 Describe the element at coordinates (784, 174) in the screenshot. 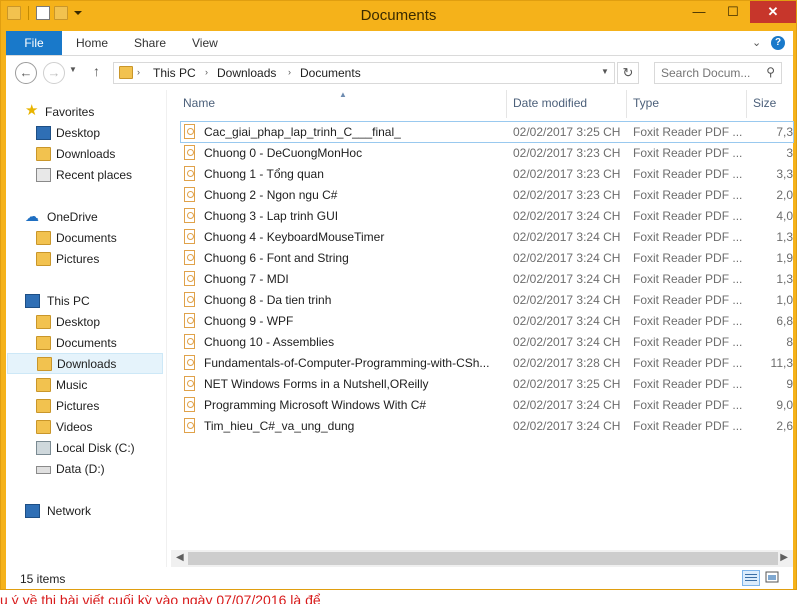

I see `file-size: 3,3` at that location.